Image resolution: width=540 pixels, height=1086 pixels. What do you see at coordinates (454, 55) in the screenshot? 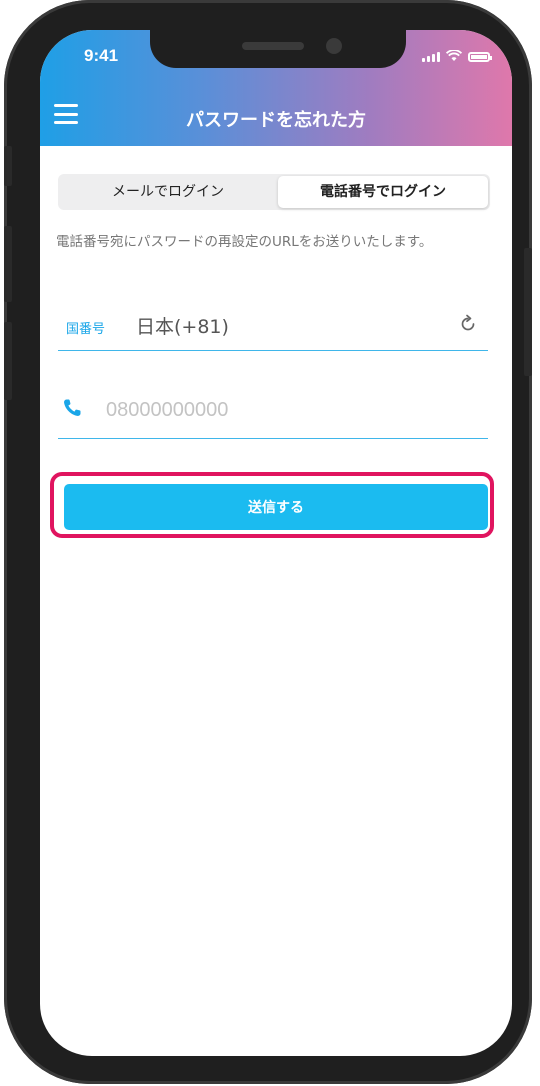
I see `wifi-icon` at bounding box center [454, 55].